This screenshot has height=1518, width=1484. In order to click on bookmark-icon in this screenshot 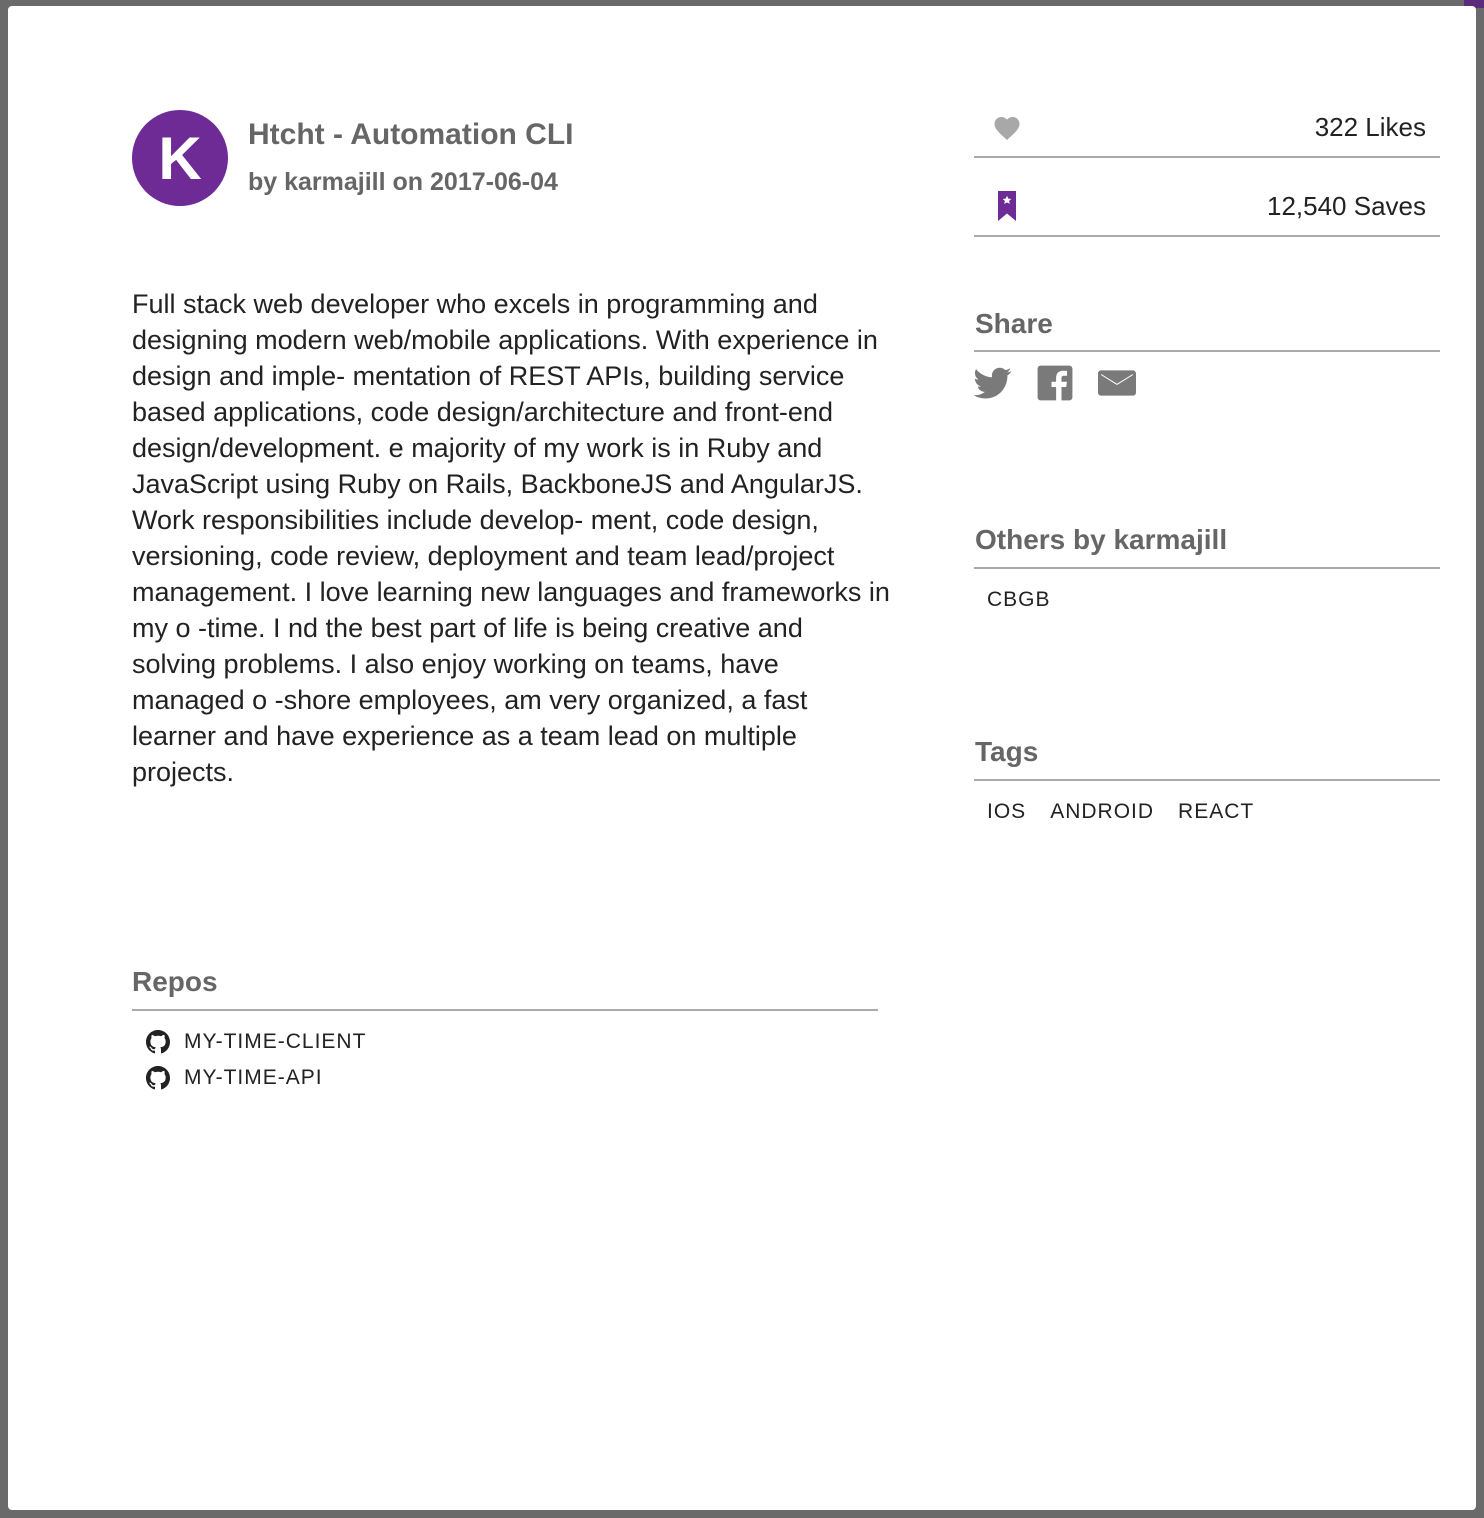, I will do `click(1007, 206)`.